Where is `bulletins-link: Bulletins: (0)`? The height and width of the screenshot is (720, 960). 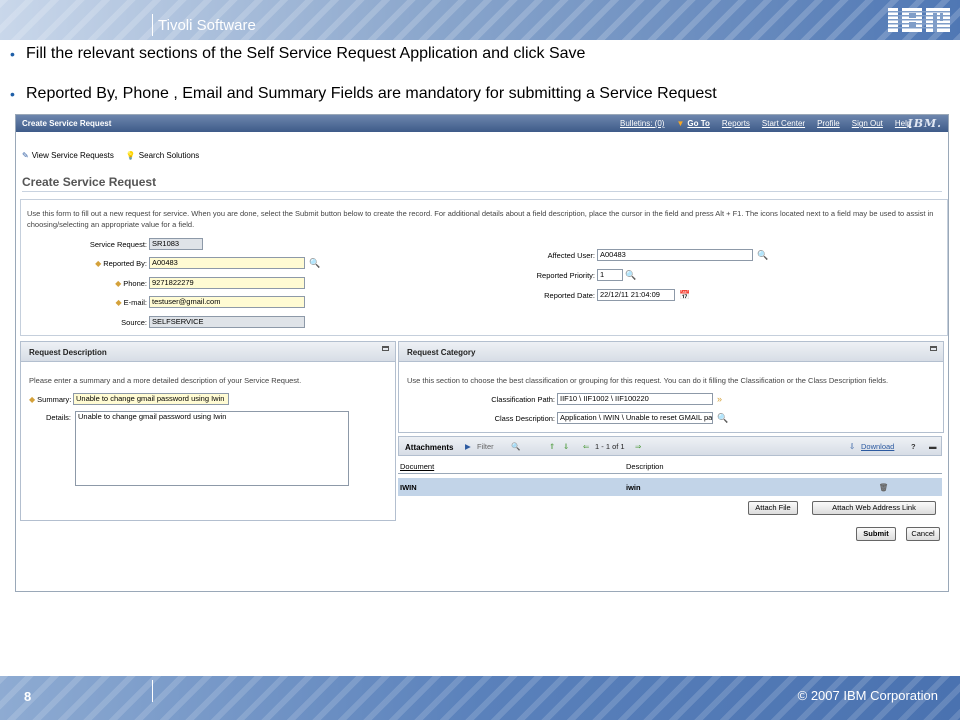 bulletins-link: Bulletins: (0) is located at coordinates (642, 123).